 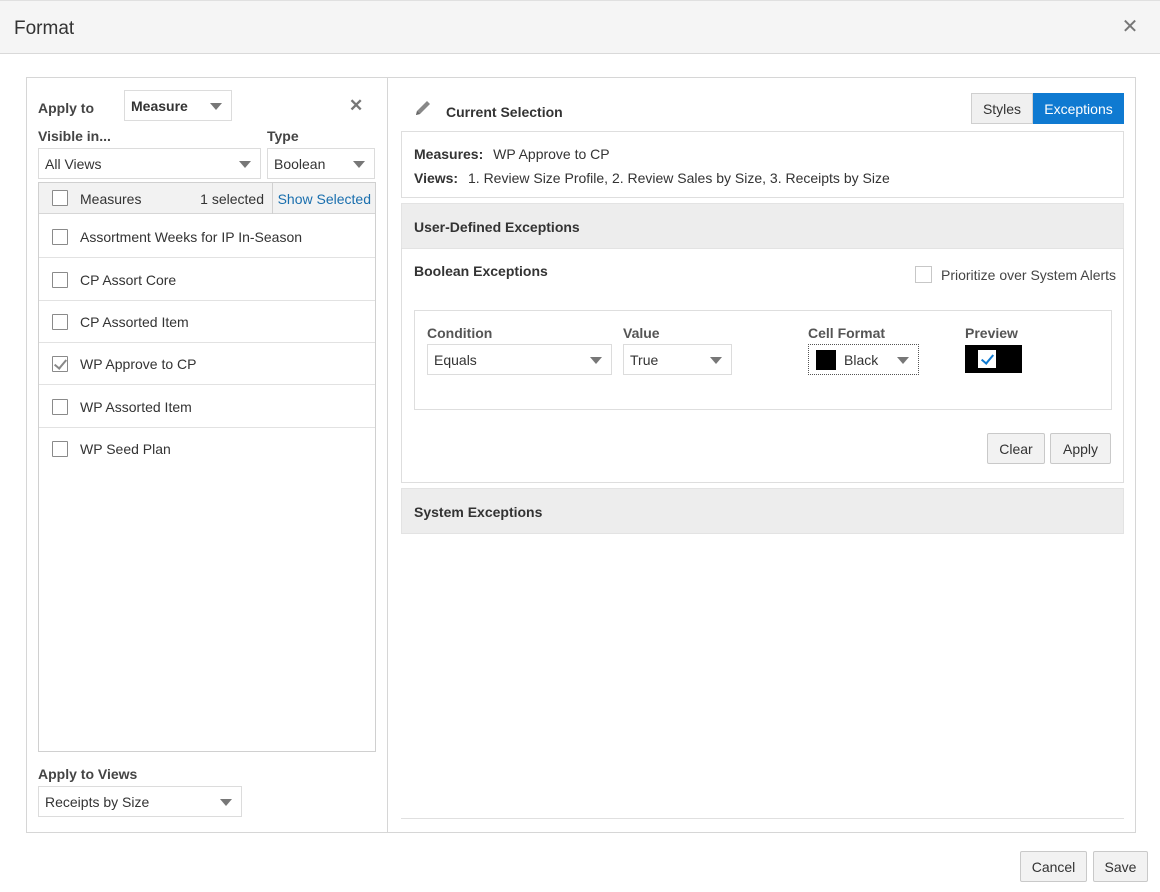 I want to click on preview-label: Preview, so click(x=991, y=333).